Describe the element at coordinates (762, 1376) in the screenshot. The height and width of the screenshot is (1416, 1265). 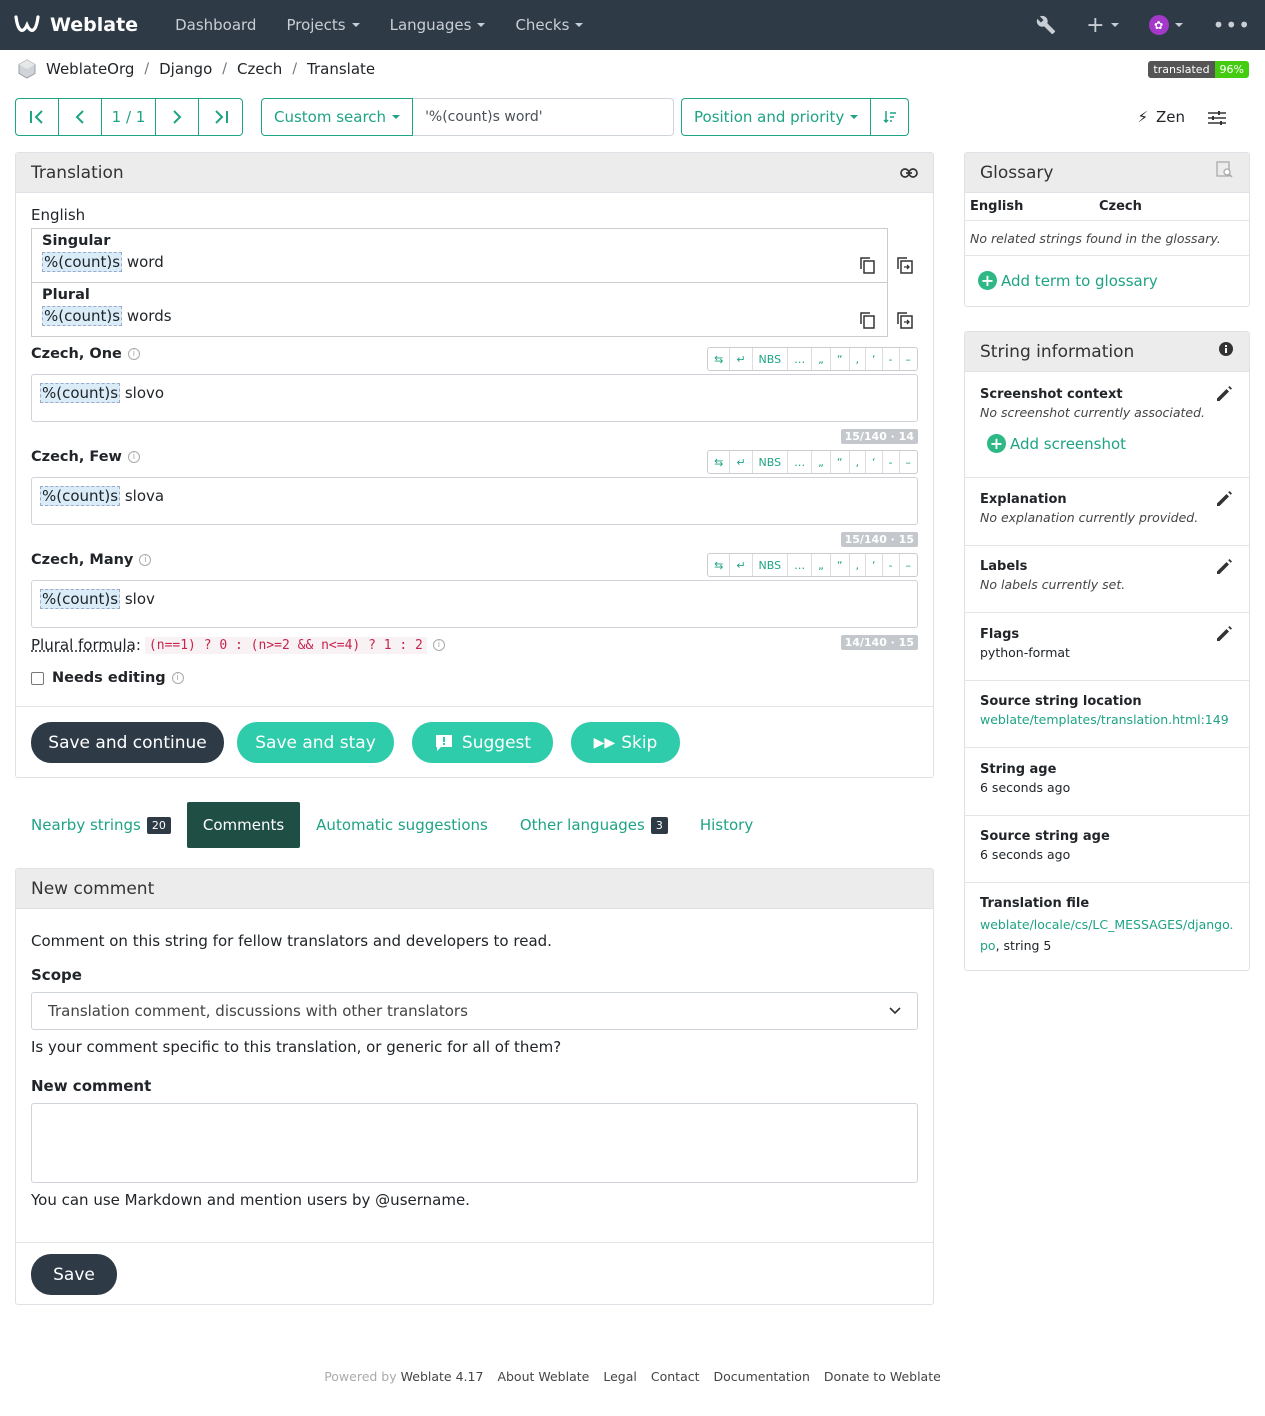
I see `footer-documentation: Documentation` at that location.